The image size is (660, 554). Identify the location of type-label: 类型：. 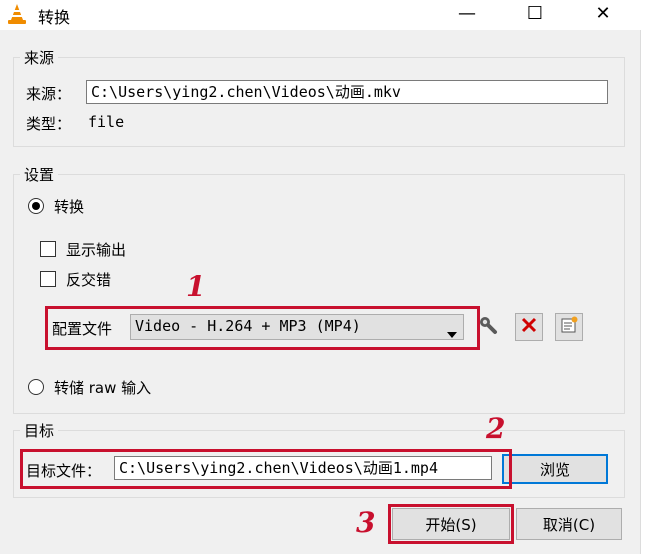
(49, 124).